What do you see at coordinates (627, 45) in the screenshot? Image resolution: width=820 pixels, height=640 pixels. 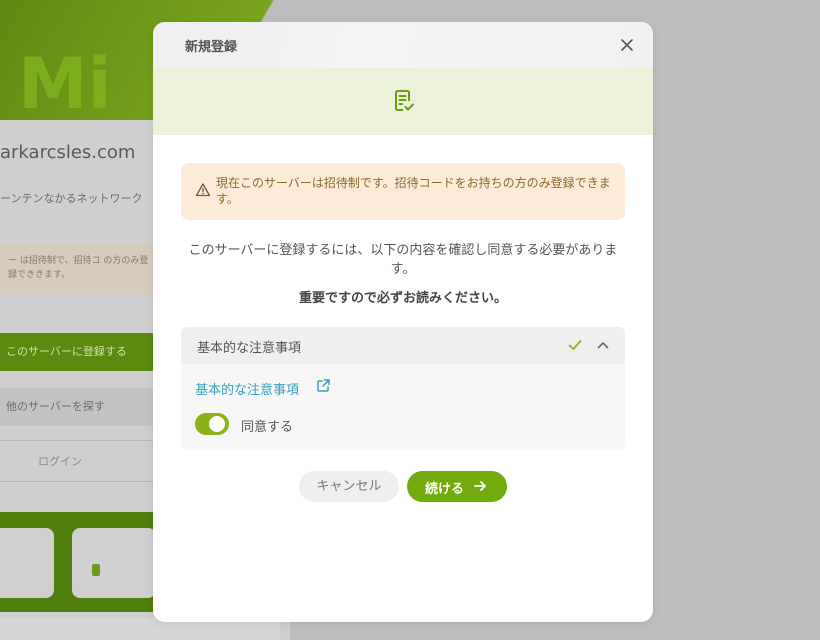 I see `close-icon` at bounding box center [627, 45].